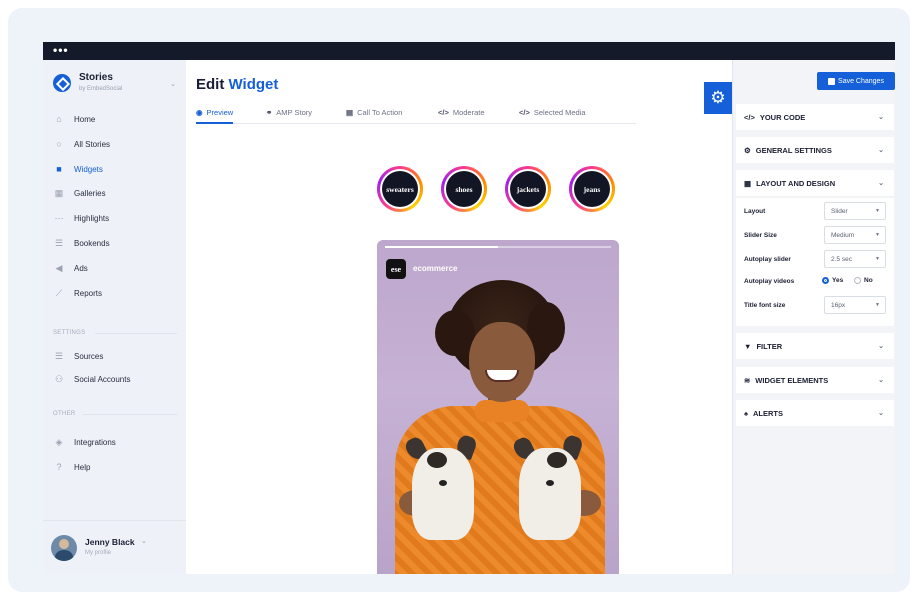 The height and width of the screenshot is (600, 918). What do you see at coordinates (115, 193) in the screenshot?
I see `sidebar-item-galleries: ▦ Galleries` at bounding box center [115, 193].